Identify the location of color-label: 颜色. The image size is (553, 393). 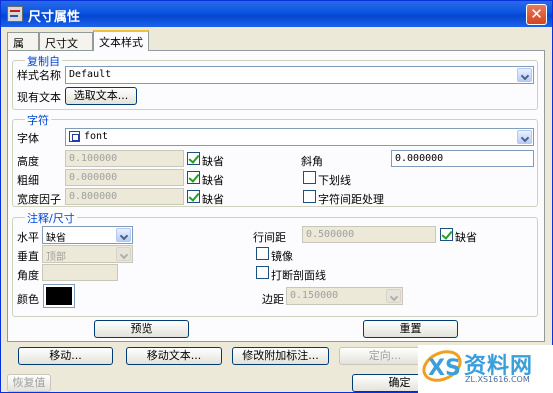
(28, 299).